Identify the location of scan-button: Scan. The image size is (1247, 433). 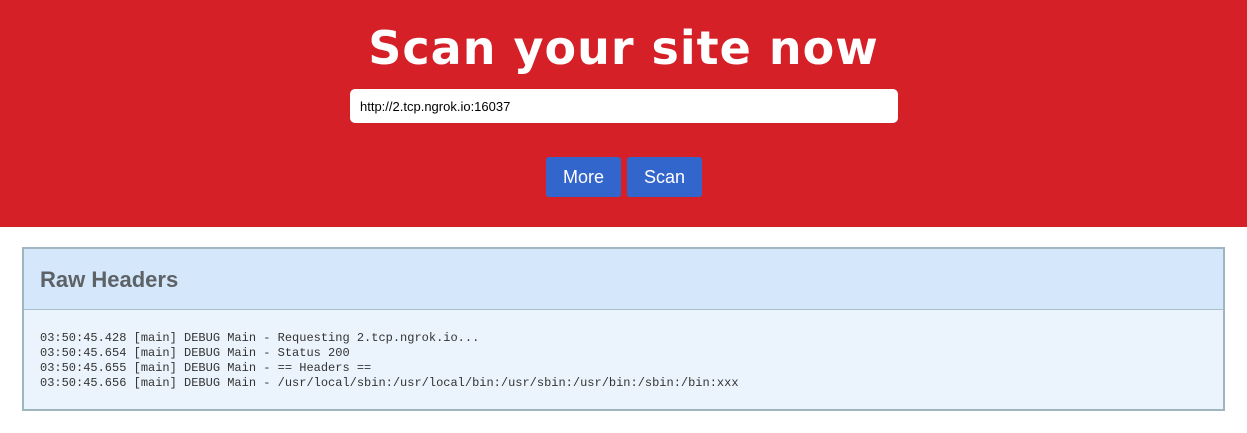
(664, 177).